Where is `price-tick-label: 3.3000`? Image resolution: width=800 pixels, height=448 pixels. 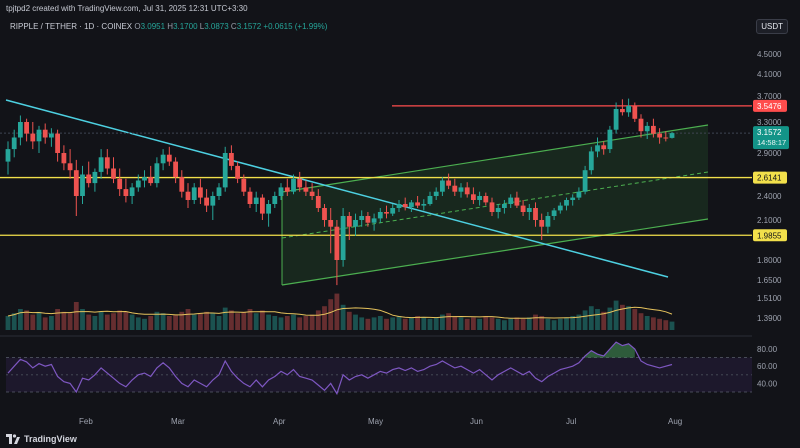 price-tick-label: 3.3000 is located at coordinates (769, 122).